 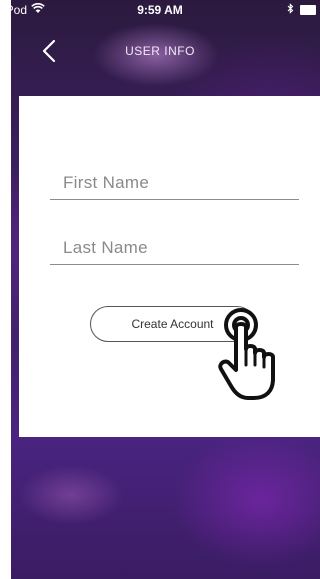 I want to click on bluetooth-icon, so click(x=290, y=10).